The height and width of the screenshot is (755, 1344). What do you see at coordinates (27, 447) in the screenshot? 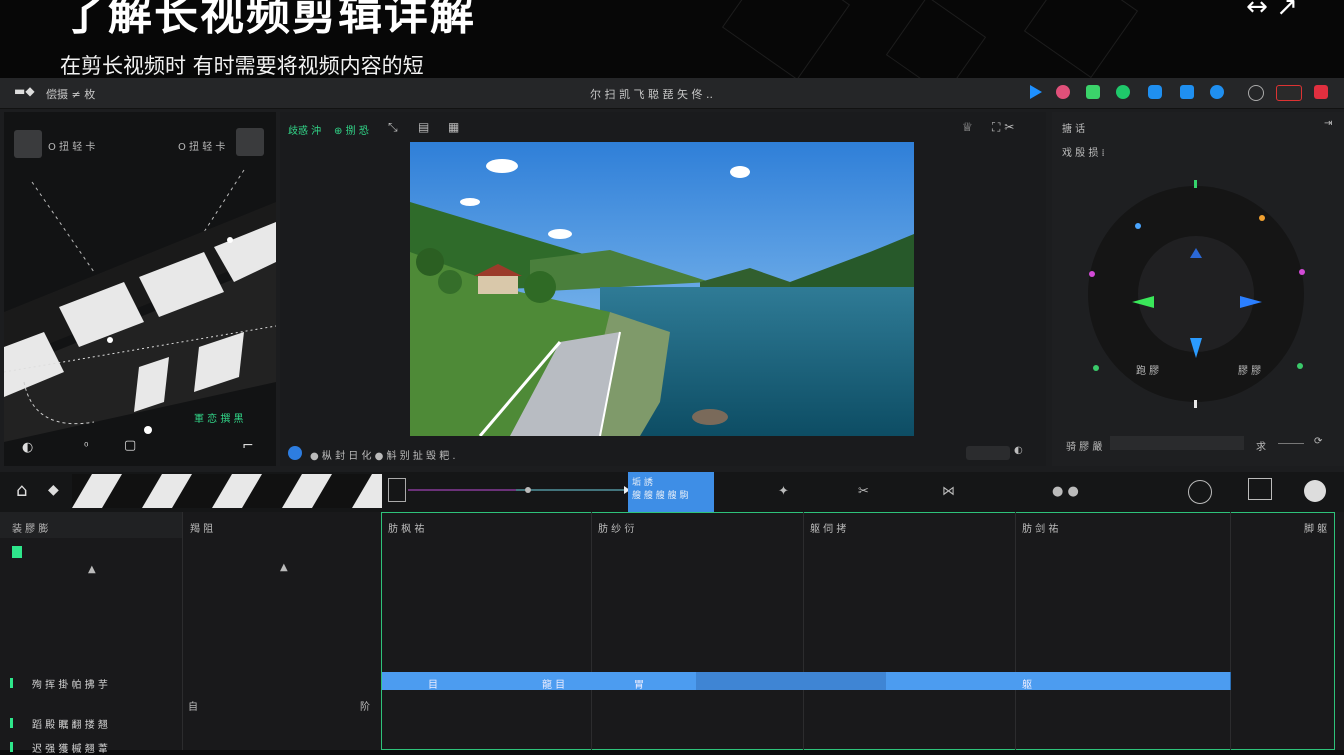
I see `audio-icon: ◐` at bounding box center [27, 447].